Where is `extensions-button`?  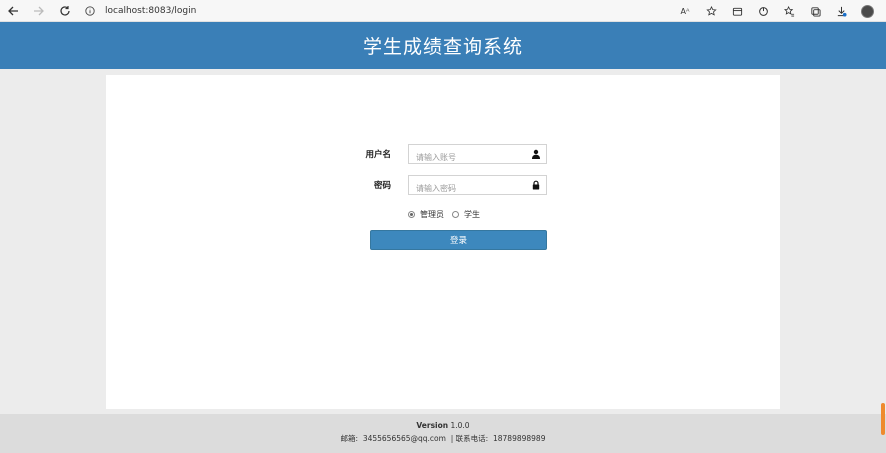 extensions-button is located at coordinates (763, 11).